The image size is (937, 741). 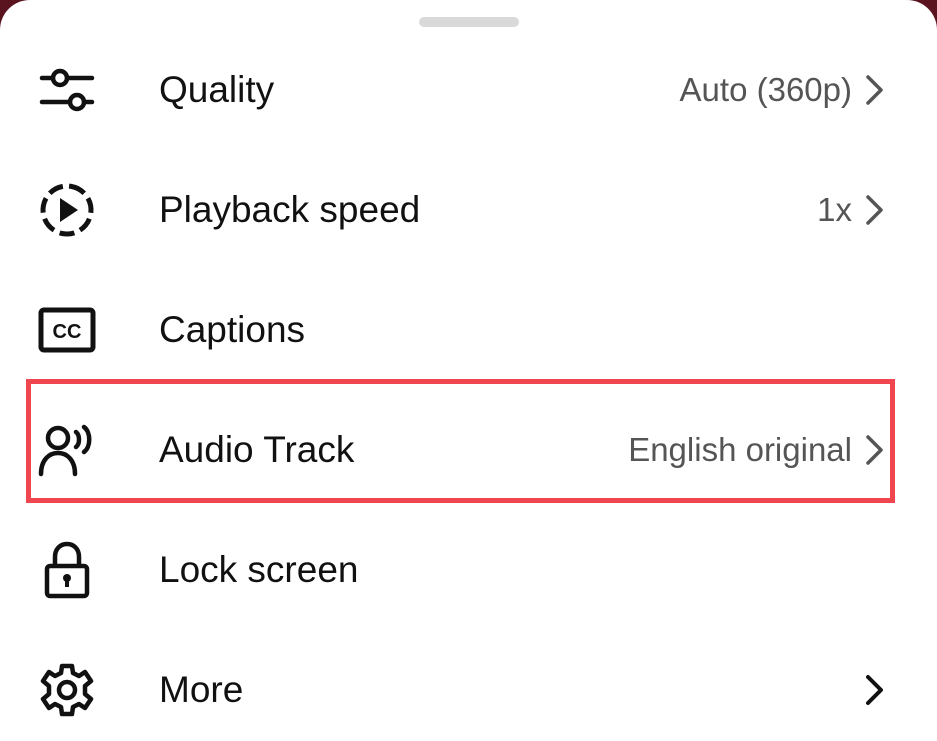 I want to click on cc-icon: CC, so click(x=67, y=330).